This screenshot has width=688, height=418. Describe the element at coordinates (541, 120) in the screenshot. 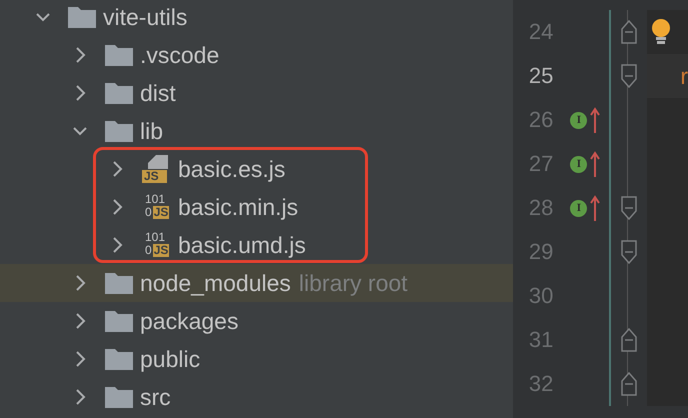

I see `line-number: 26` at that location.